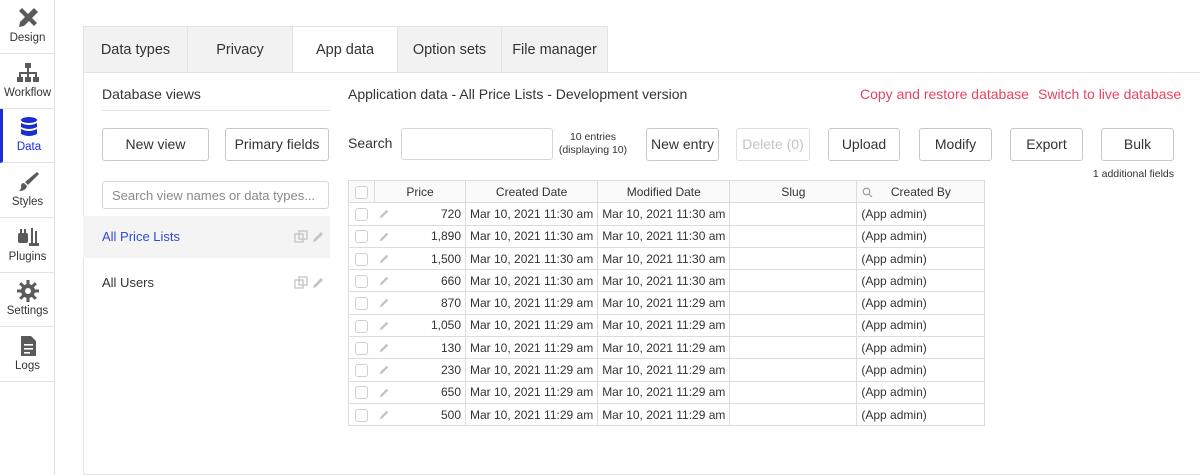  I want to click on modify-button: Modify, so click(955, 144).